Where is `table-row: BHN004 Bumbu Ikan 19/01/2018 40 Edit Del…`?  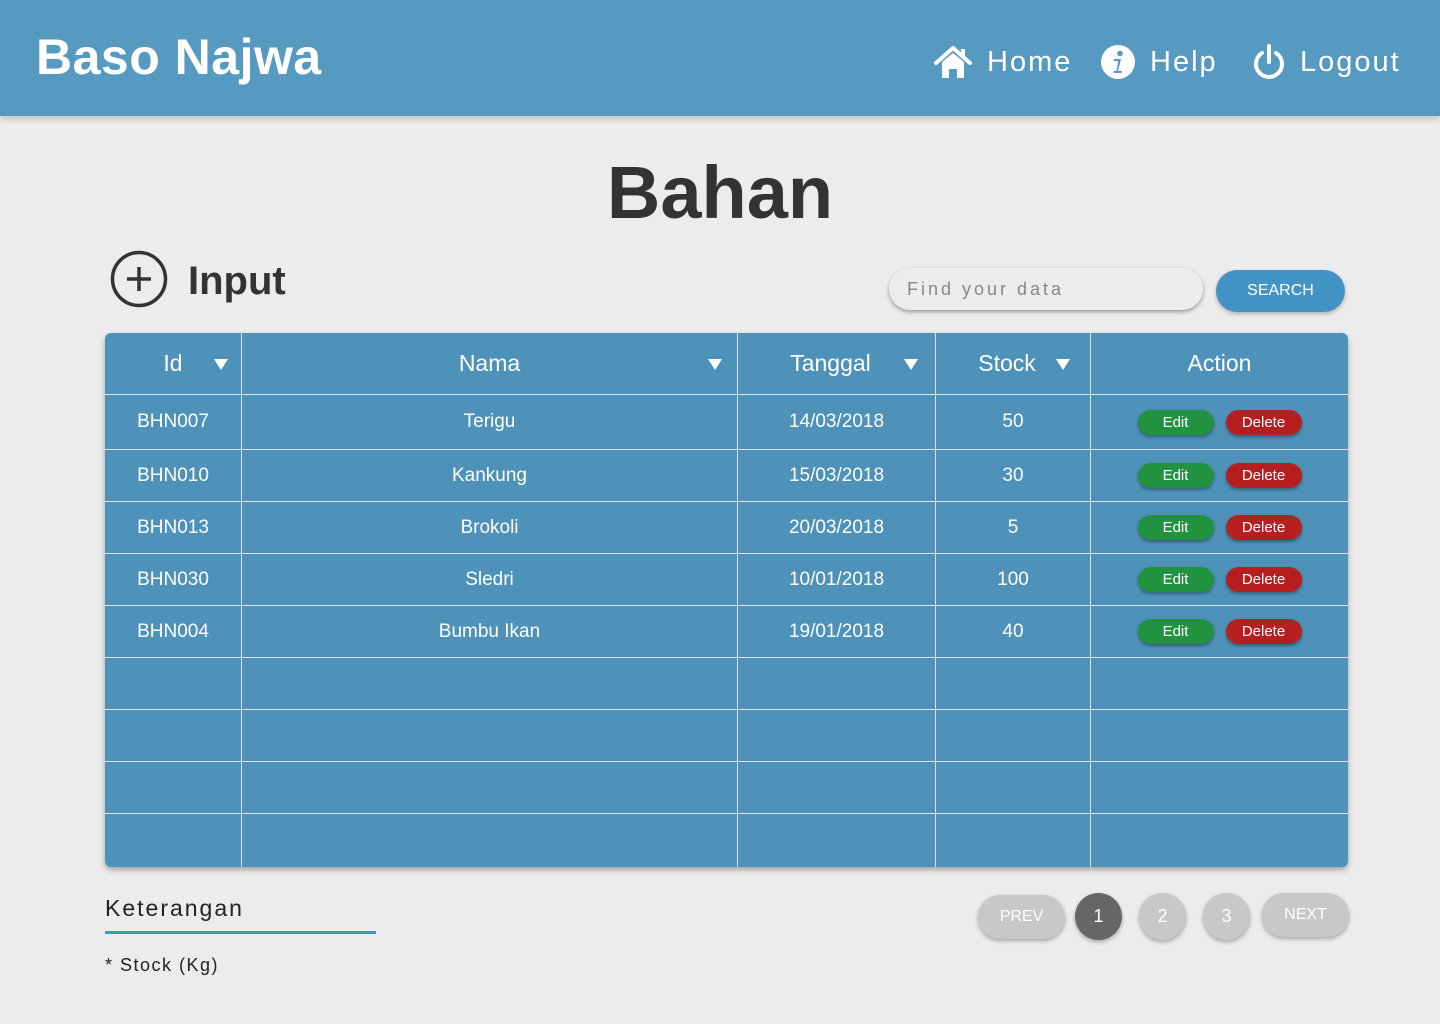 table-row: BHN004 Bumbu Ikan 19/01/2018 40 Edit Del… is located at coordinates (726, 632).